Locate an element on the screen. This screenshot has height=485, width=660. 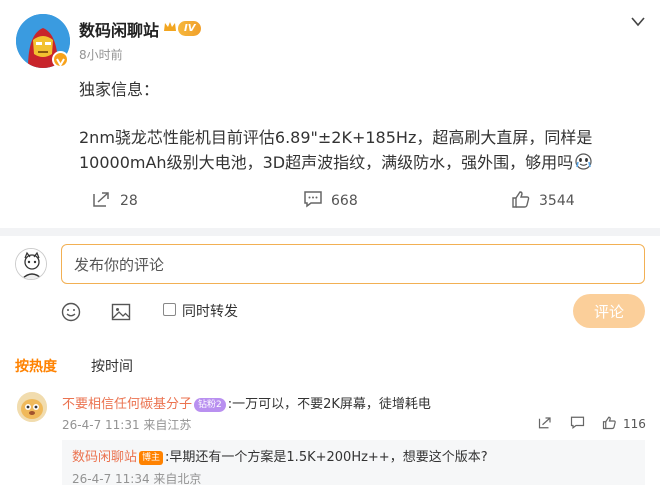
like-count: 3544 is located at coordinates (557, 201).